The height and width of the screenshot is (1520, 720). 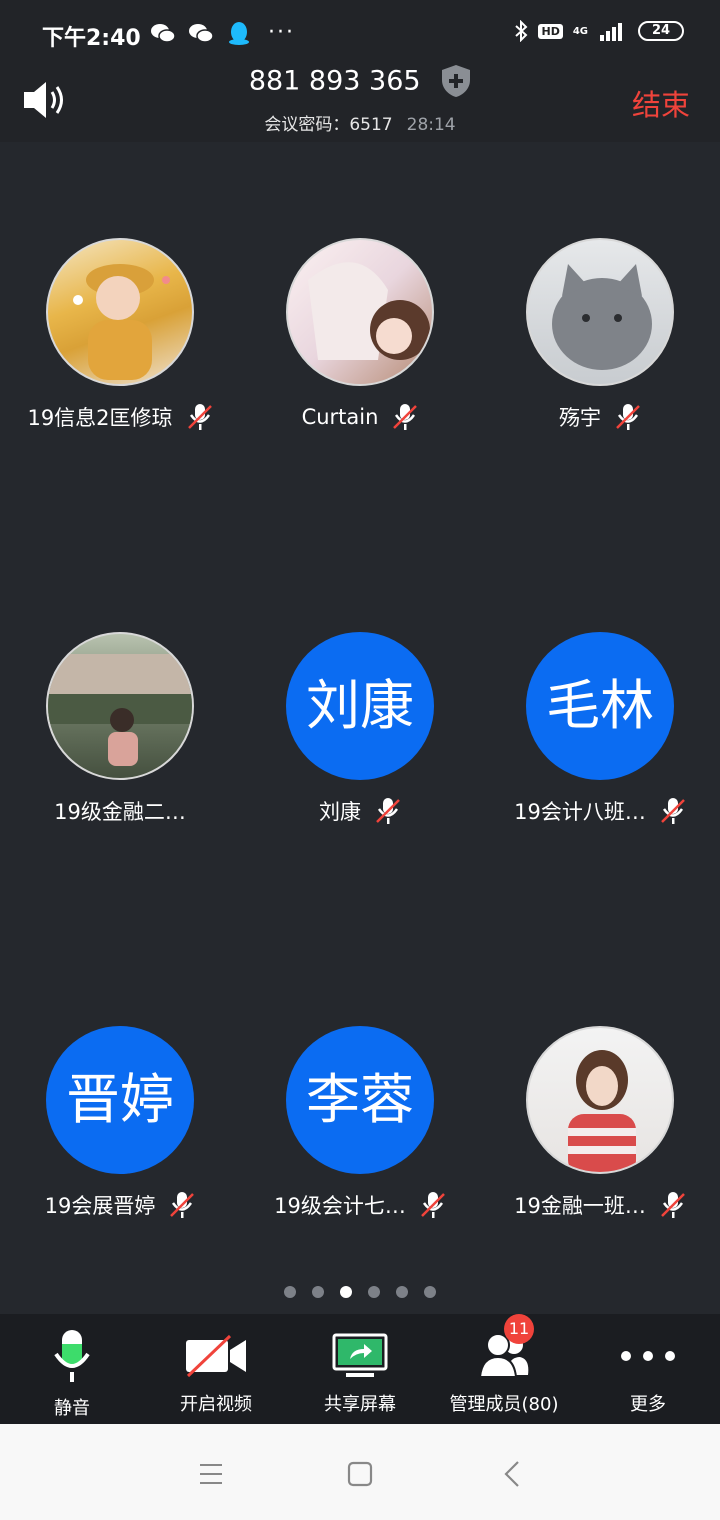 What do you see at coordinates (360, 1355) in the screenshot?
I see `share-screen-icon` at bounding box center [360, 1355].